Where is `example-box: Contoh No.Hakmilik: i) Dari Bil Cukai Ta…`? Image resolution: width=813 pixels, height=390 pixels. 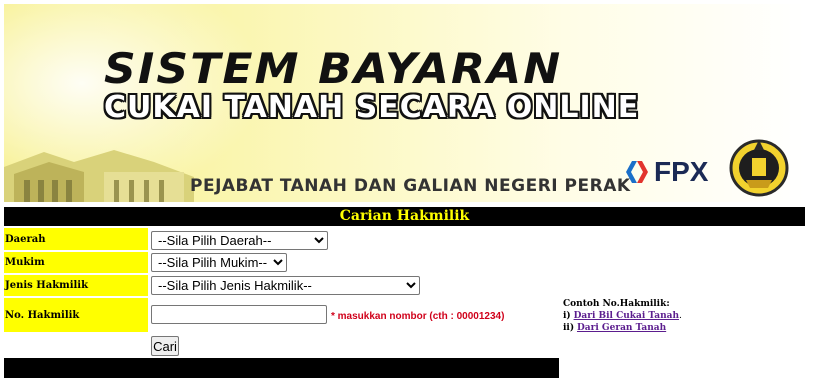 example-box: Contoh No.Hakmilik: i) Dari Bil Cukai Ta… is located at coordinates (622, 316).